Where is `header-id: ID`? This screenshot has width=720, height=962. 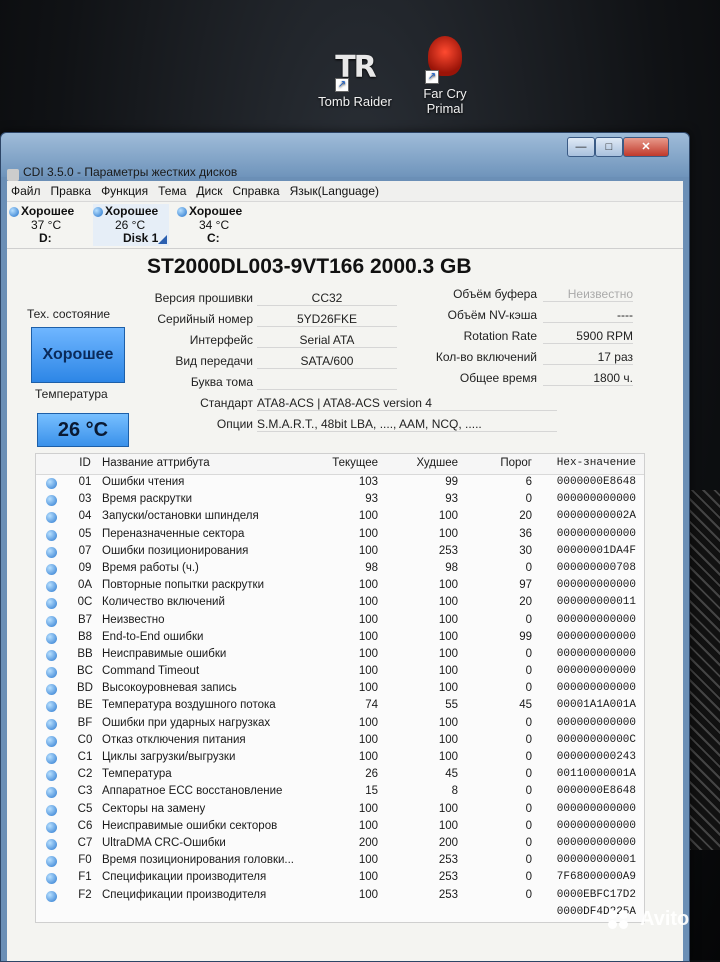 header-id: ID is located at coordinates (85, 463).